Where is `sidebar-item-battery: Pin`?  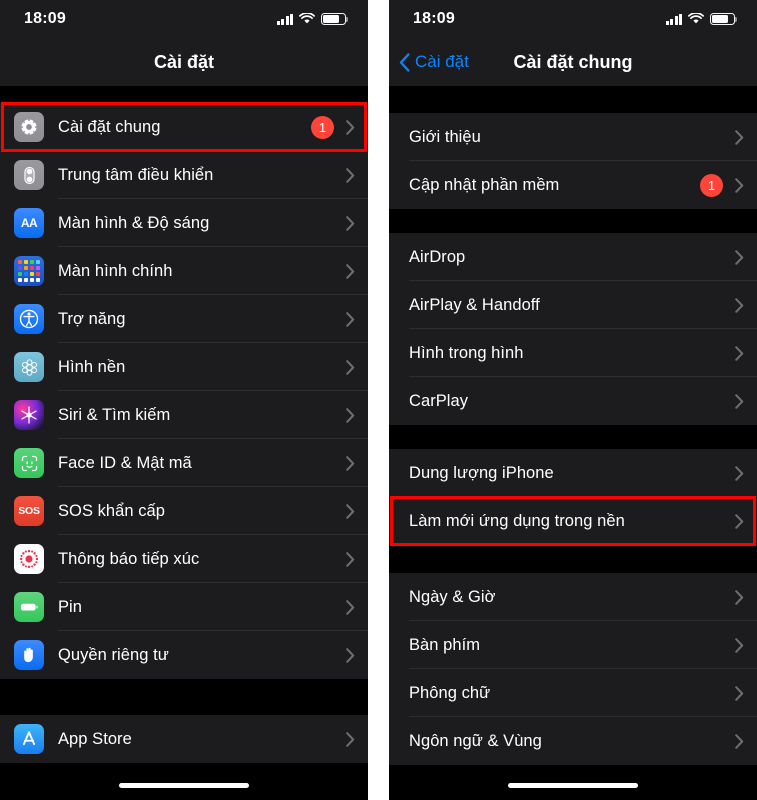
sidebar-item-battery: Pin is located at coordinates (184, 607).